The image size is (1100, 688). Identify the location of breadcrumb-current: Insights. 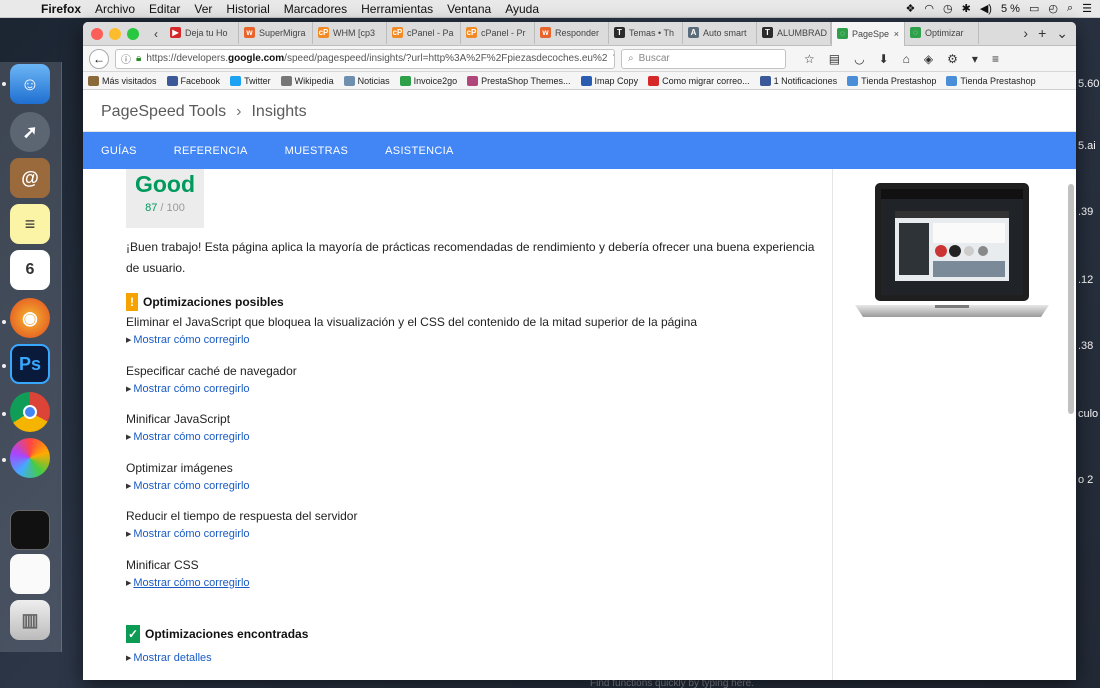
(278, 112).